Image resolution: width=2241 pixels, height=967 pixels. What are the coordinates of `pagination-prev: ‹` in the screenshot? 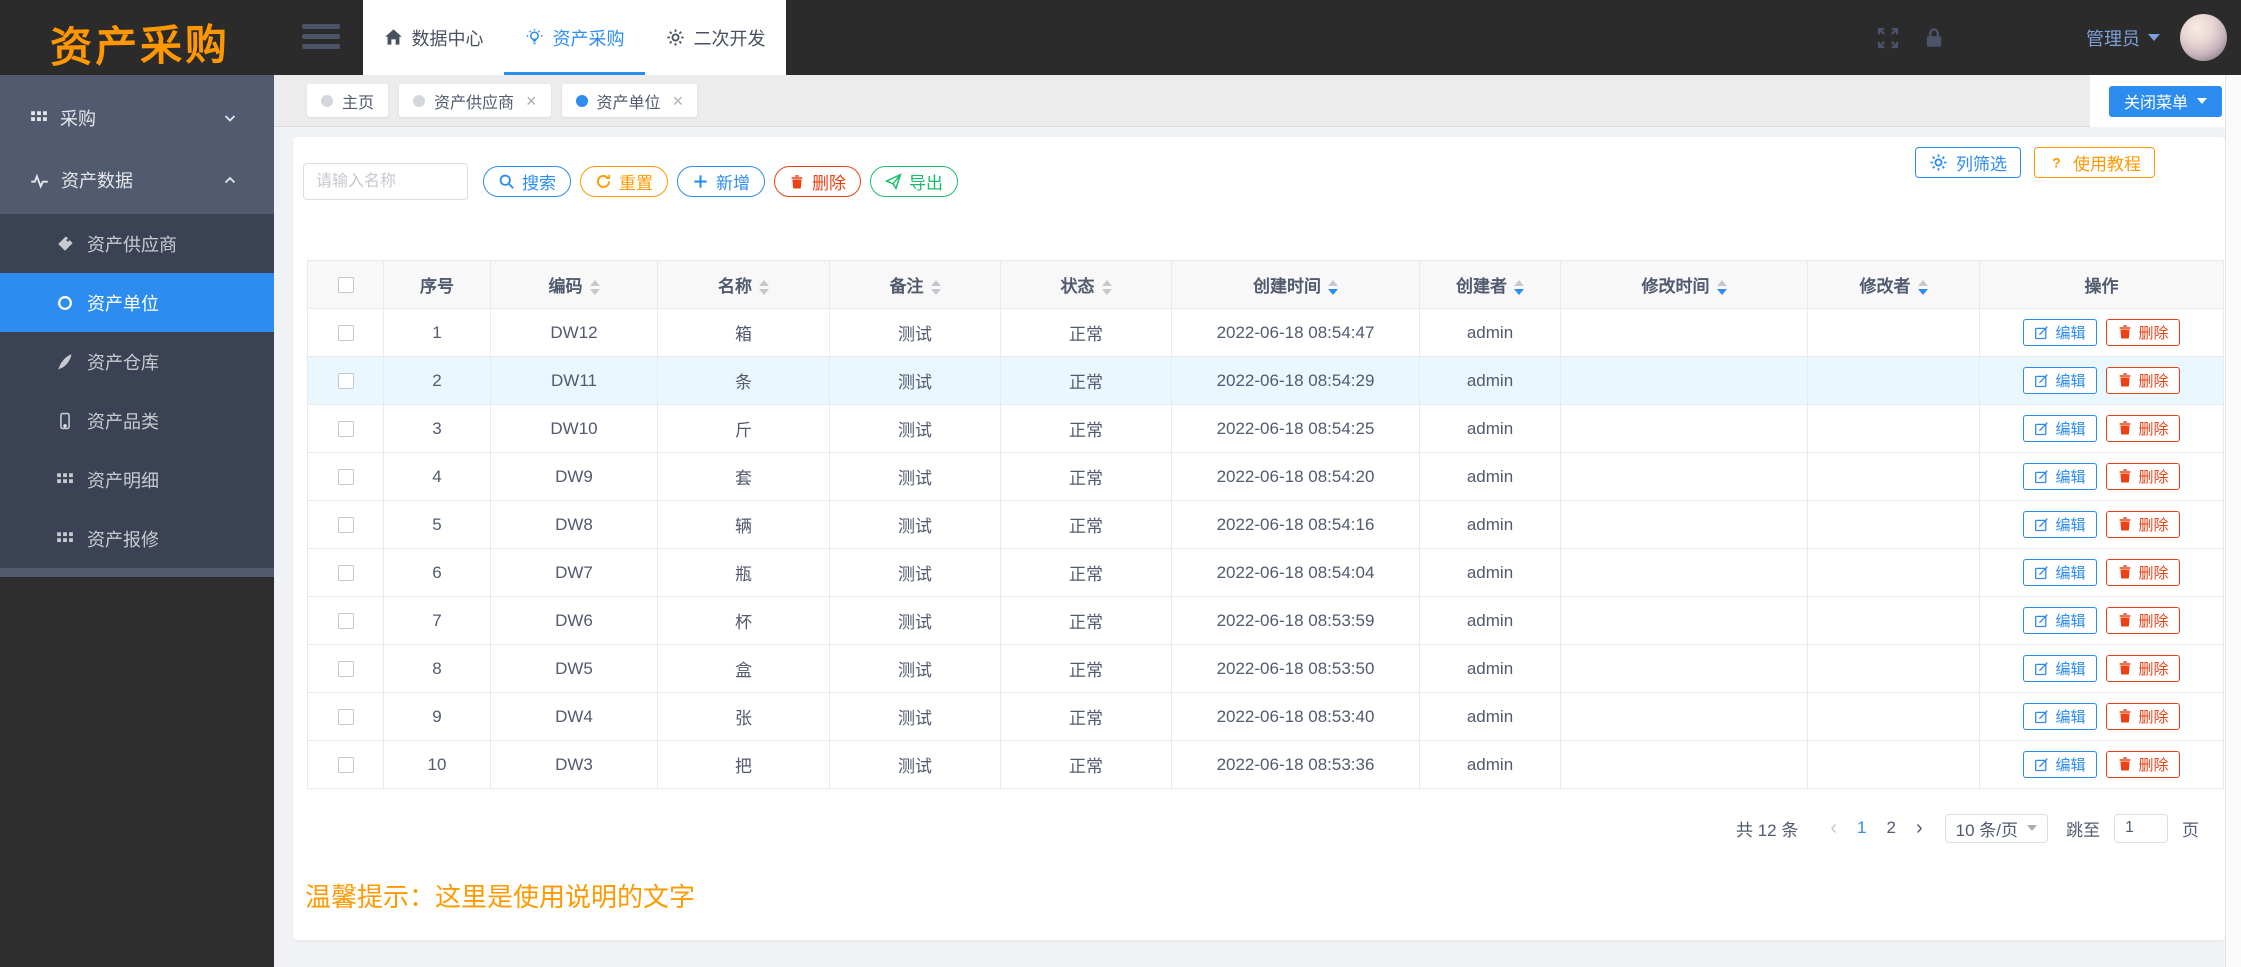 It's located at (1833, 828).